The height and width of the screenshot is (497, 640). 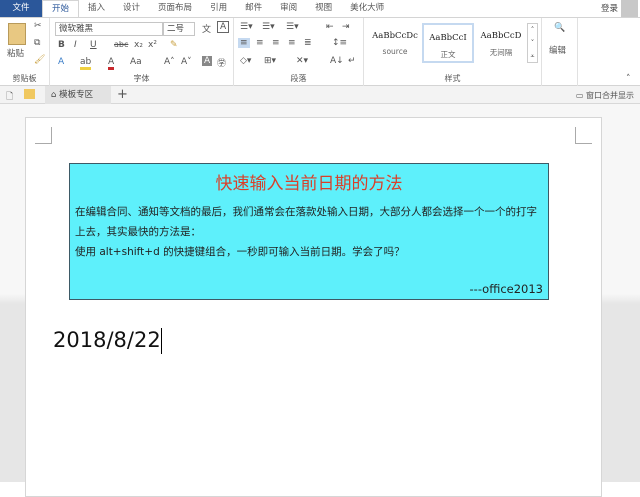 What do you see at coordinates (448, 38) in the screenshot?
I see `style-preview: AaBbCcI` at bounding box center [448, 38].